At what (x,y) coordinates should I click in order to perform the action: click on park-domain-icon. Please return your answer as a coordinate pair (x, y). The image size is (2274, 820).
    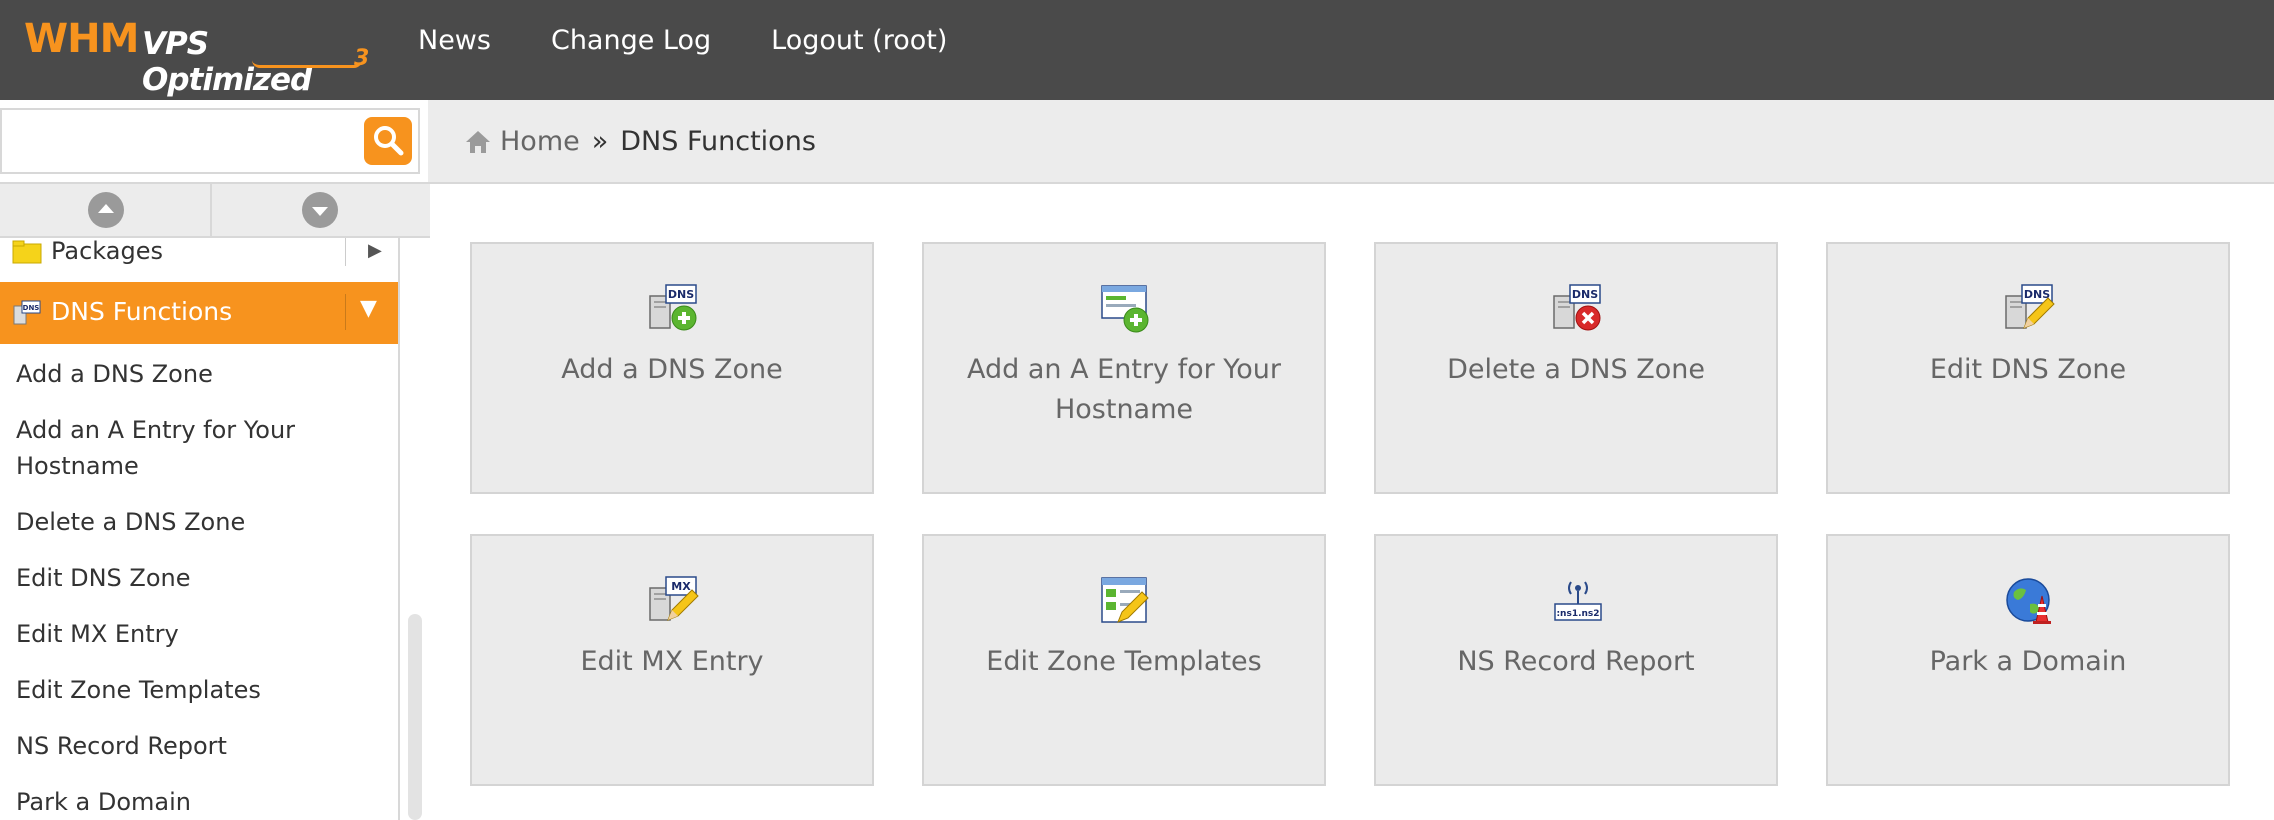
    Looking at the image, I should click on (2028, 601).